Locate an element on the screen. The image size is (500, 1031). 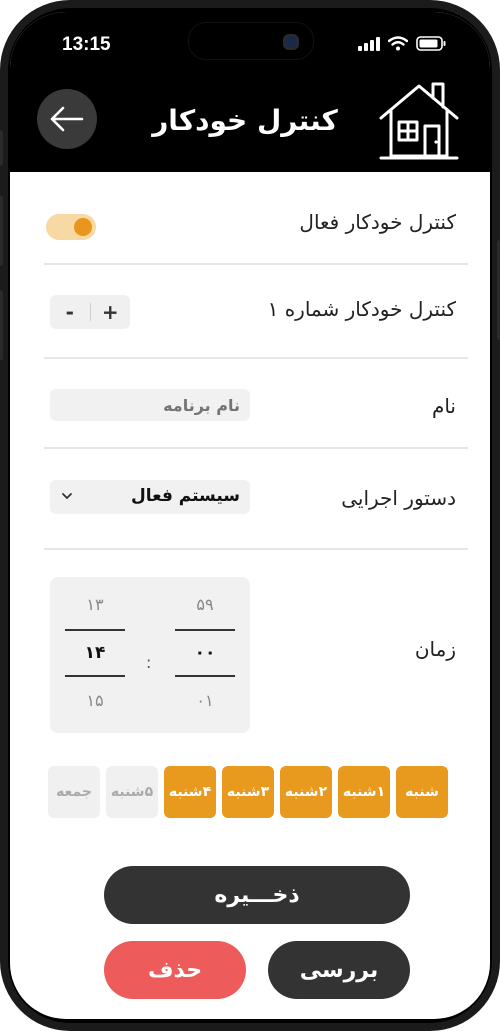
status-icons is located at coordinates (402, 43).